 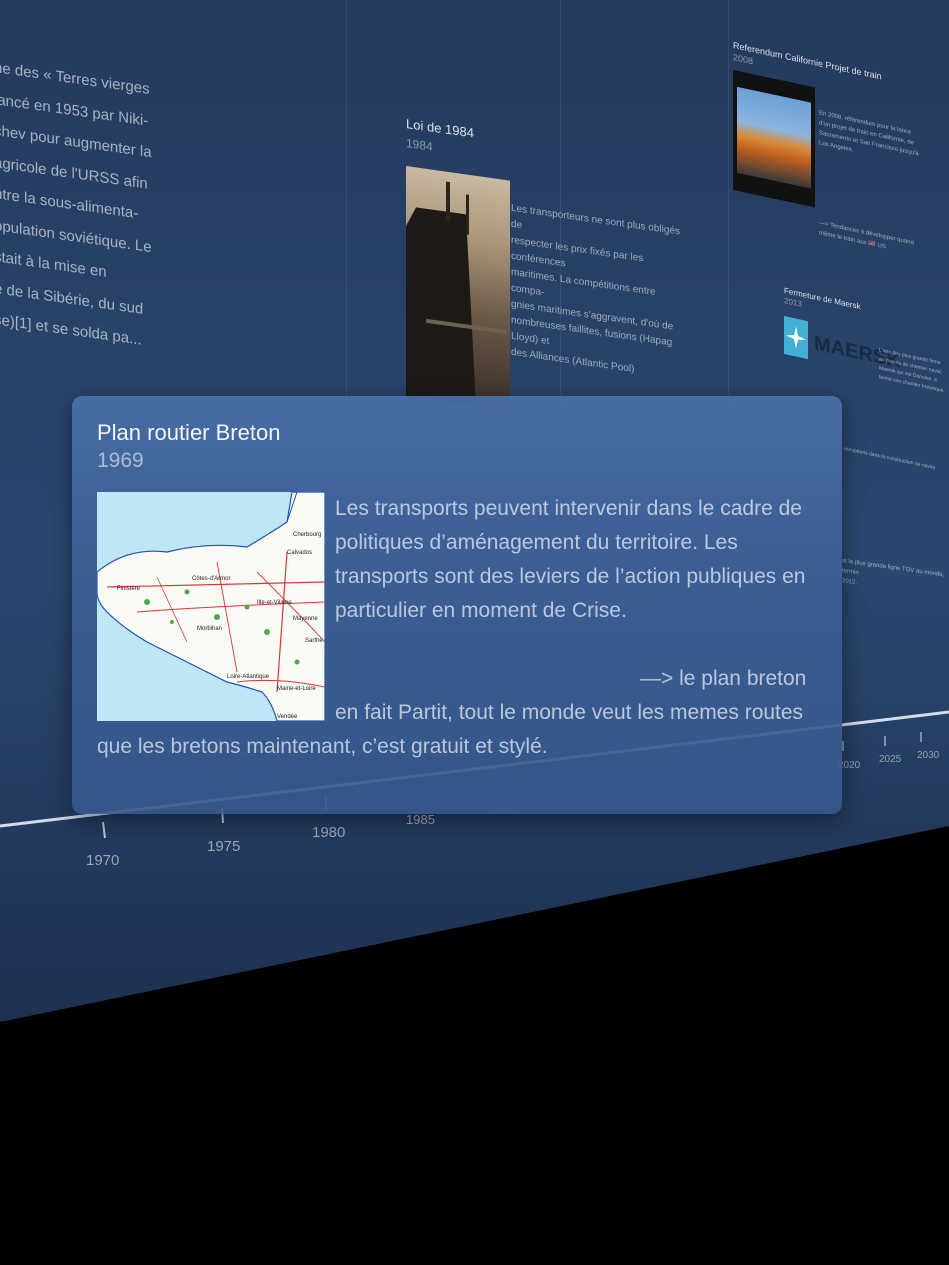 I want to click on train-photo, so click(x=774, y=139).